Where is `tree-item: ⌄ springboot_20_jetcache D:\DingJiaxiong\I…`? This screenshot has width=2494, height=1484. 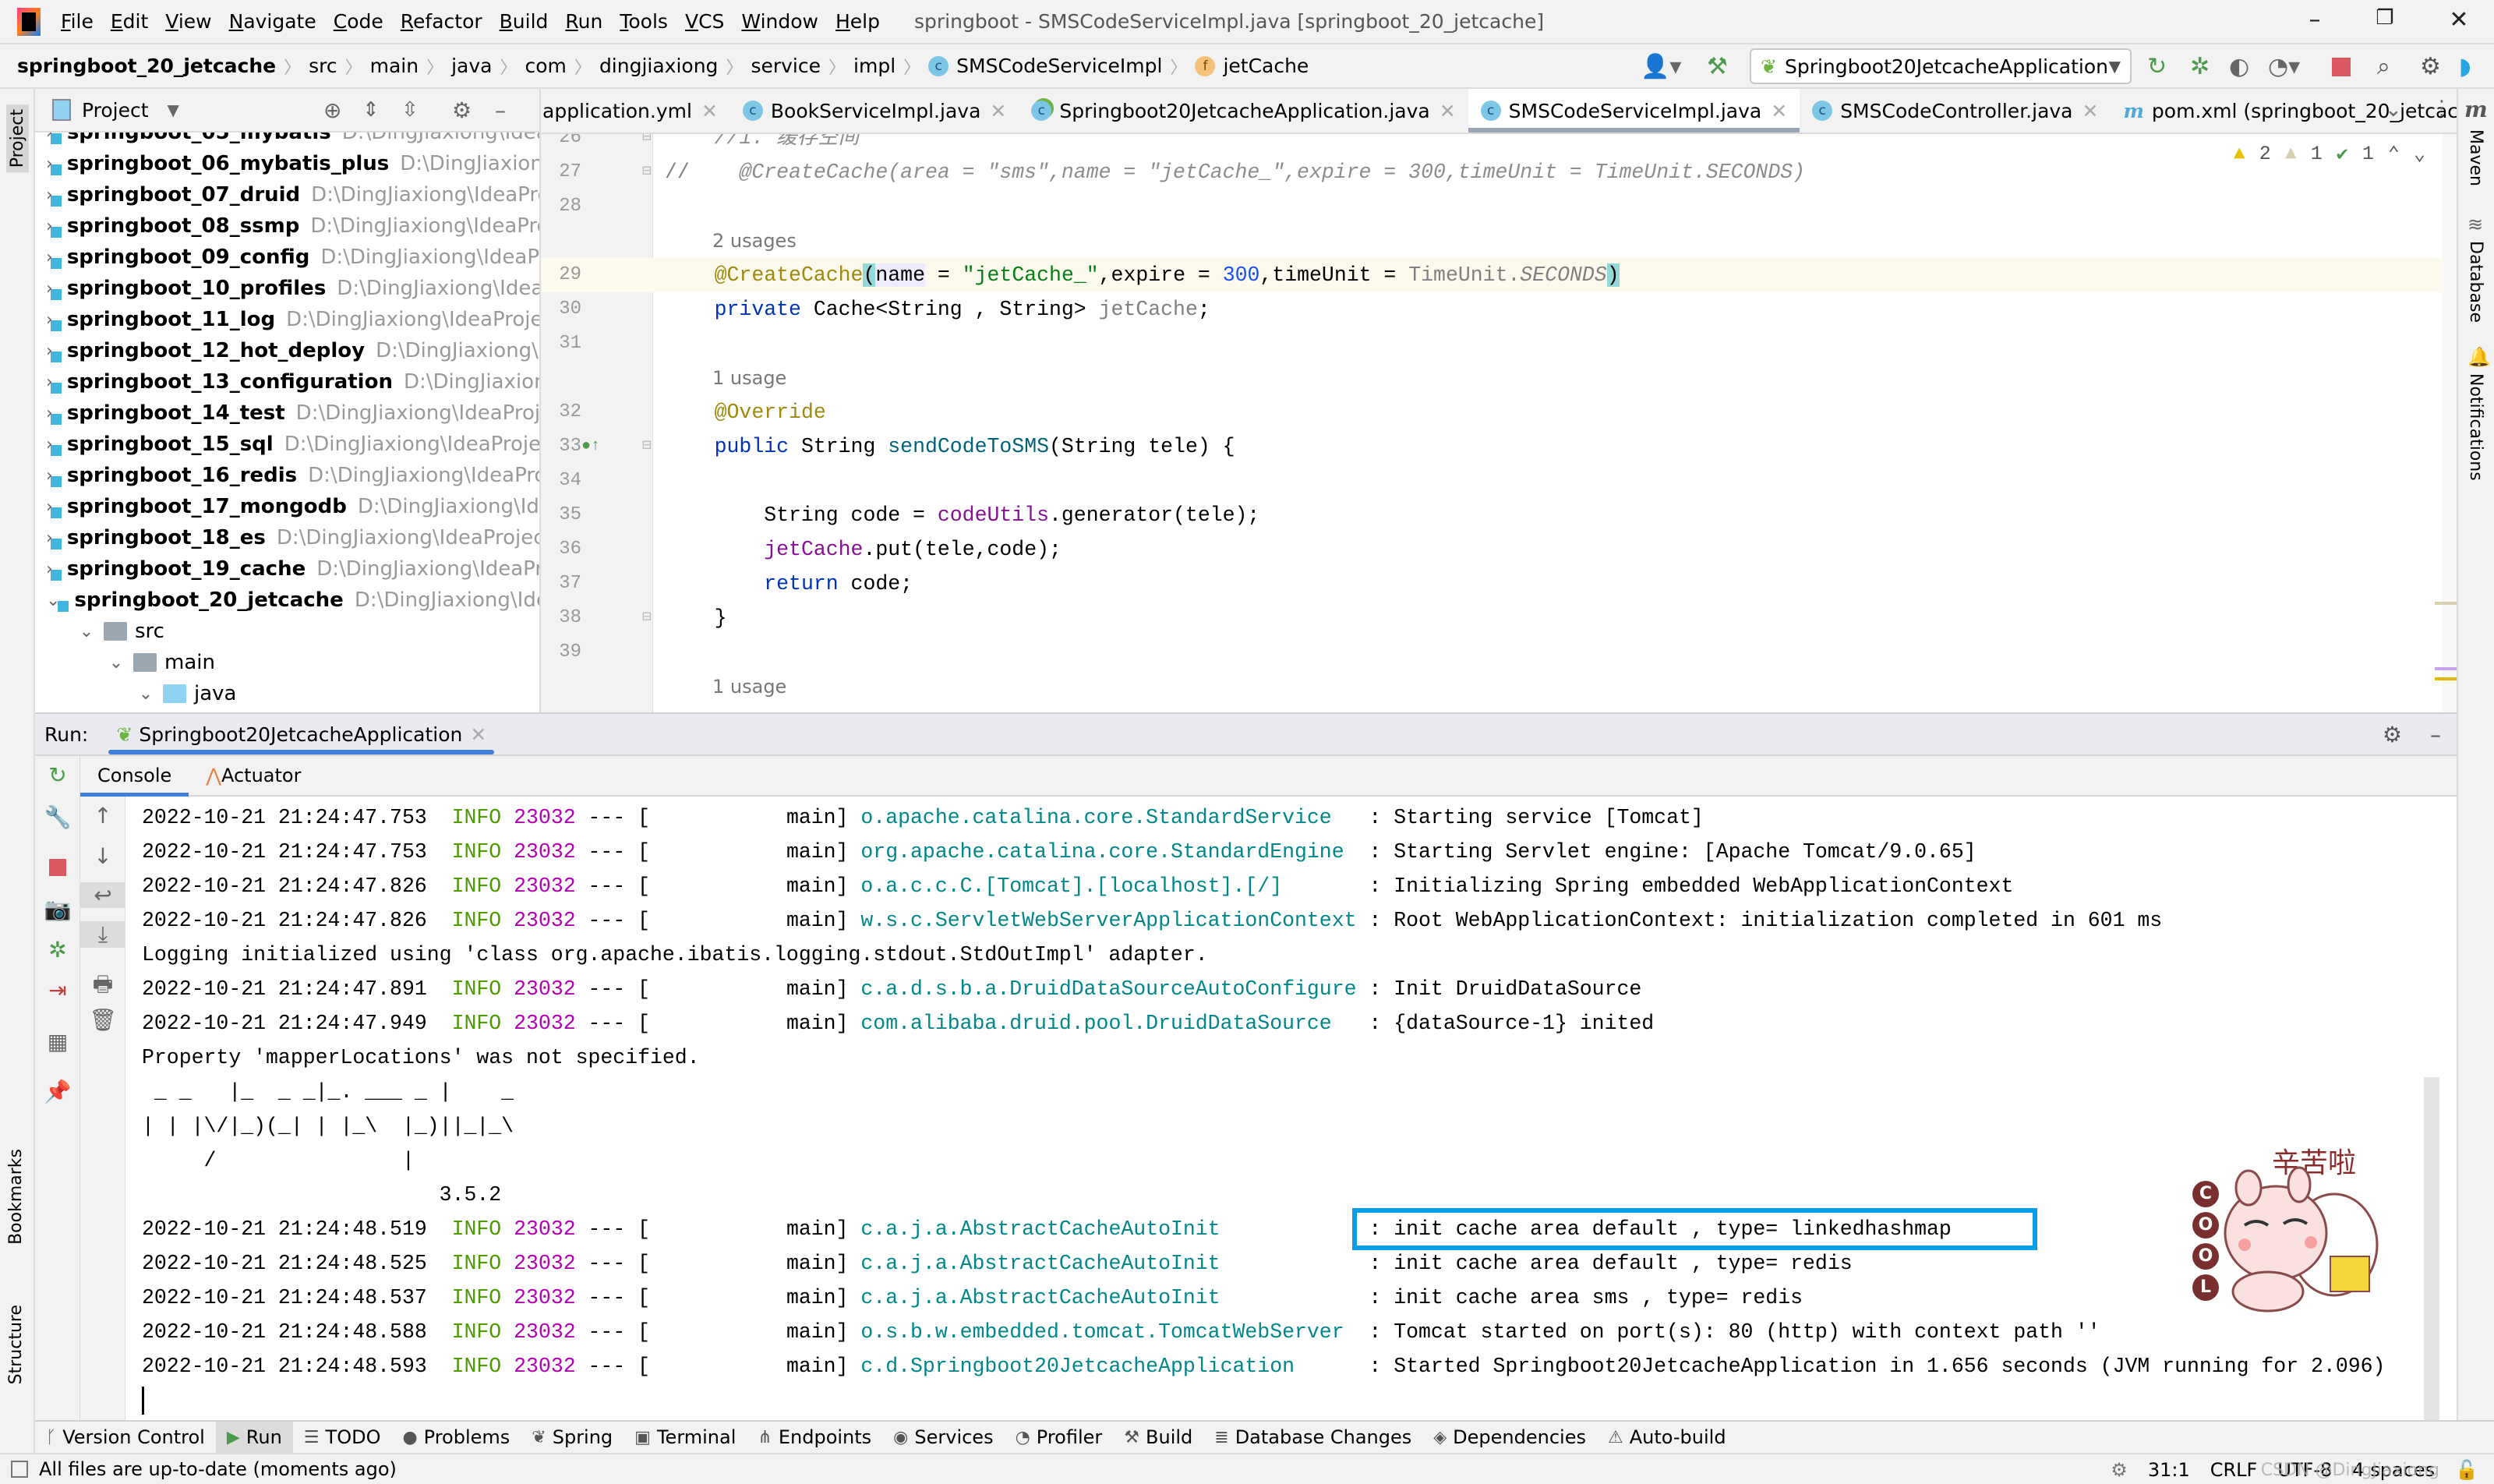
tree-item: ⌄ springboot_20_jetcache D:\DingJiaxiong\I… is located at coordinates (287, 600).